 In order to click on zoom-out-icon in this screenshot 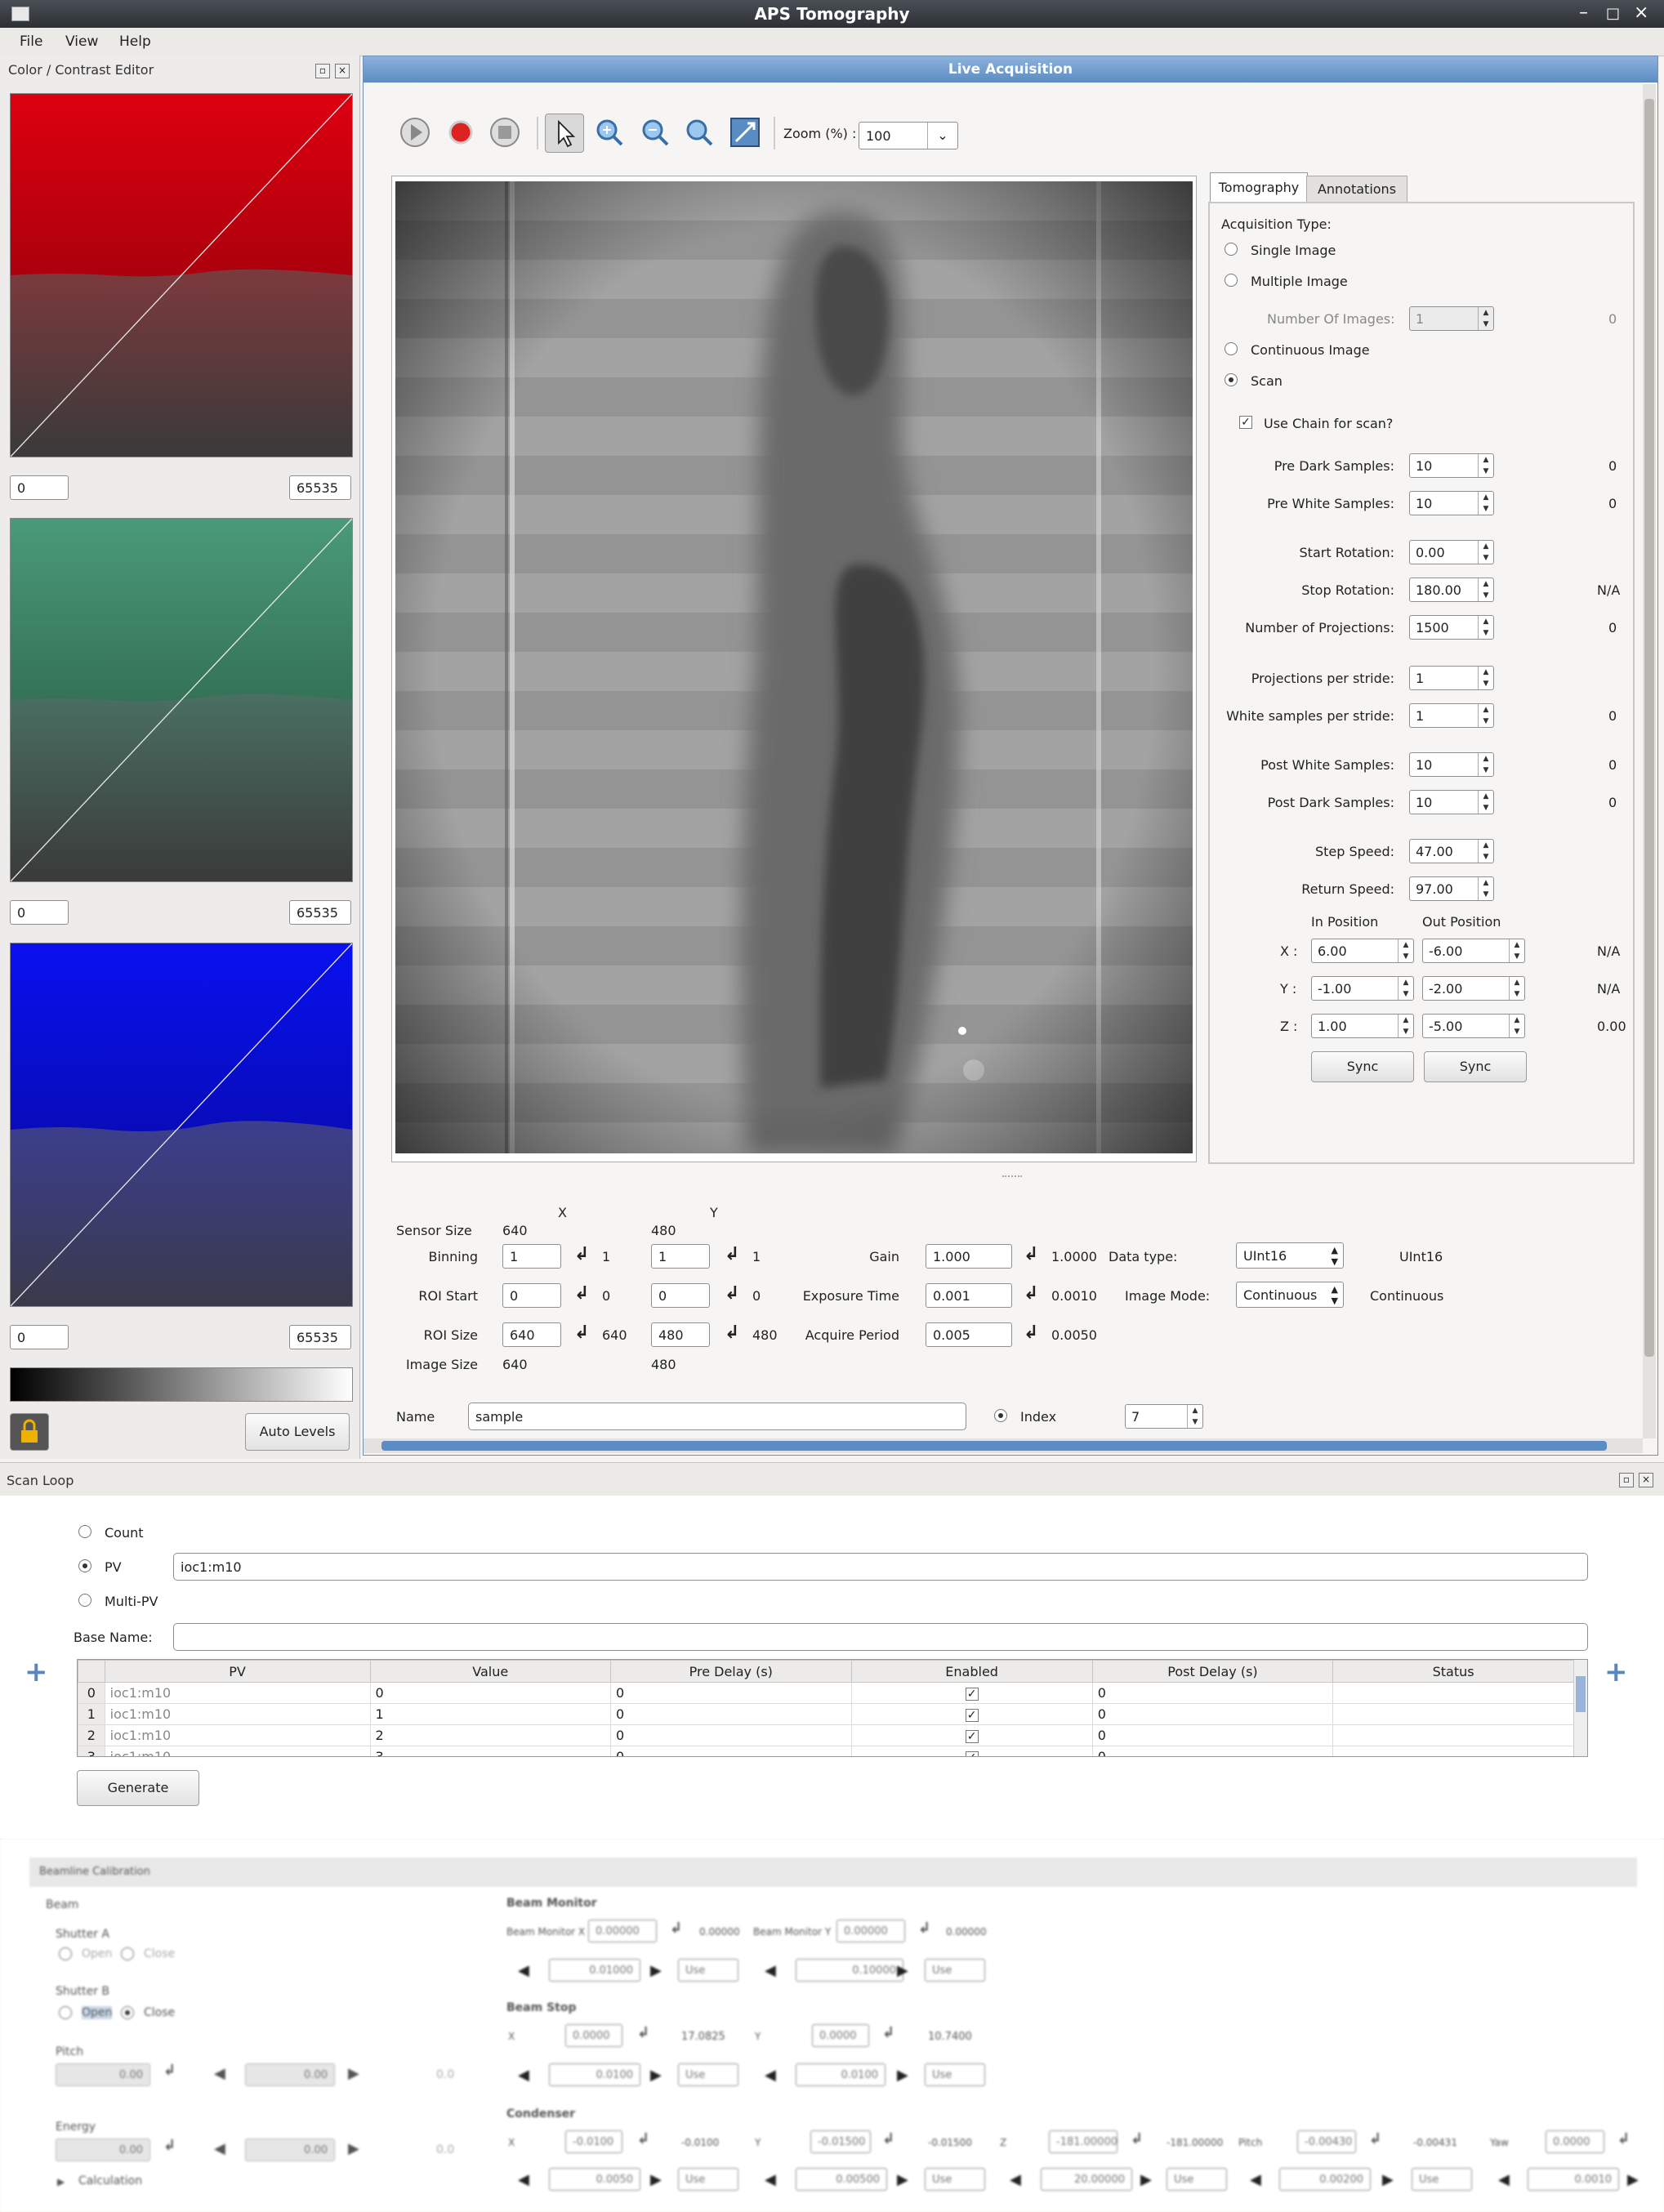, I will do `click(655, 132)`.